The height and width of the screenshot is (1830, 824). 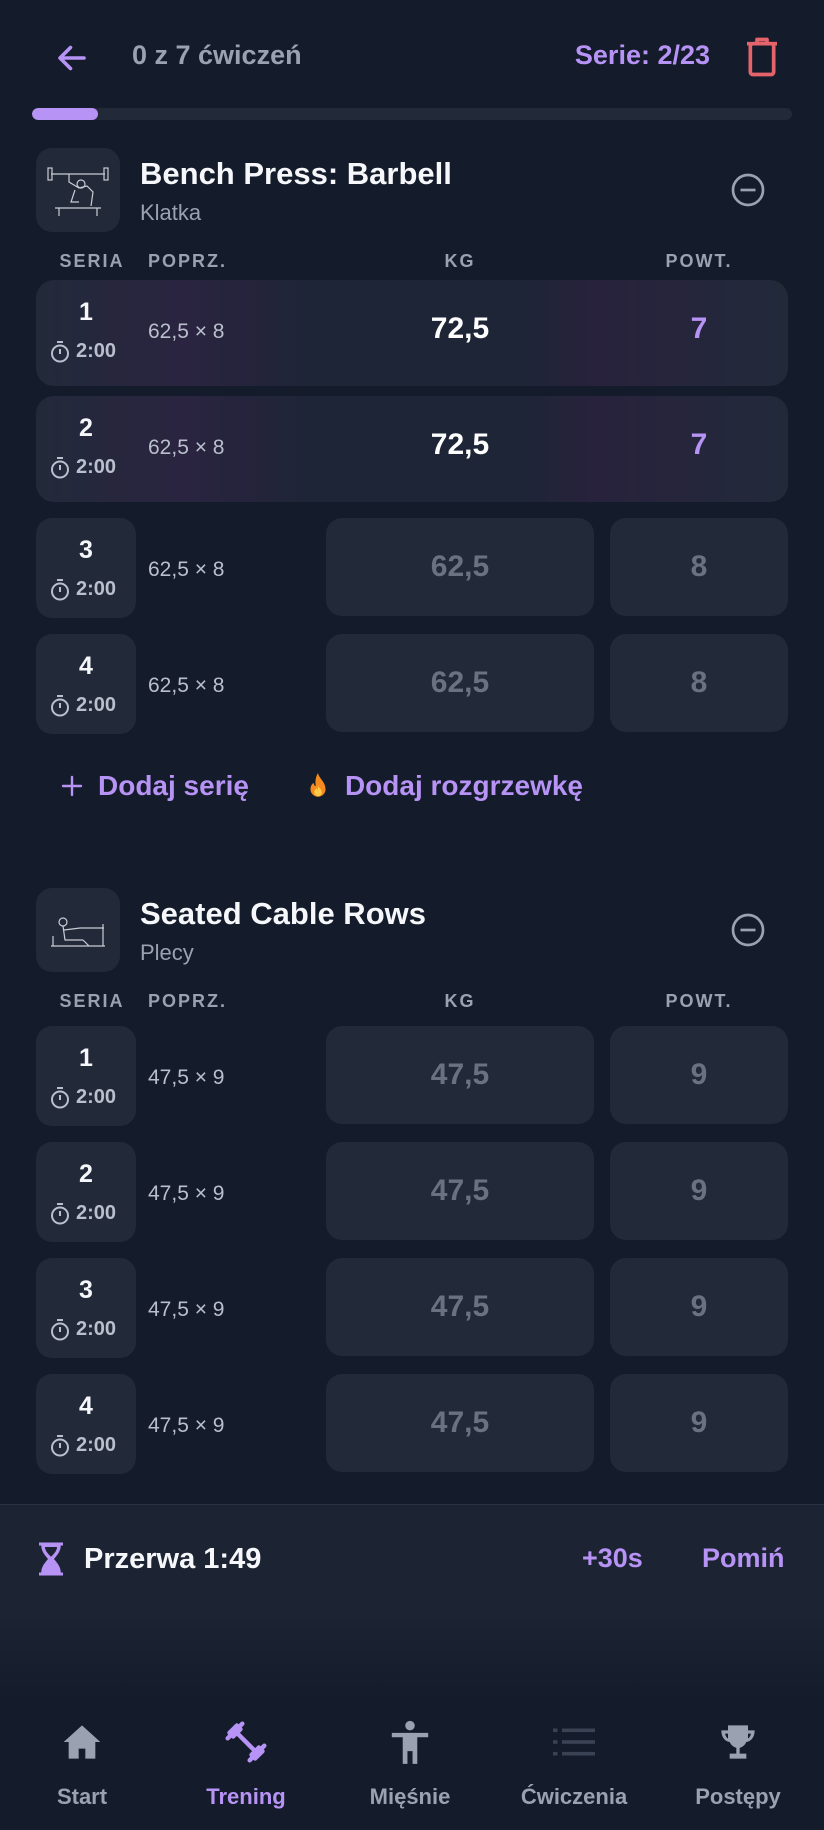 What do you see at coordinates (699, 1001) in the screenshot?
I see `column-header-reps: POWT.` at bounding box center [699, 1001].